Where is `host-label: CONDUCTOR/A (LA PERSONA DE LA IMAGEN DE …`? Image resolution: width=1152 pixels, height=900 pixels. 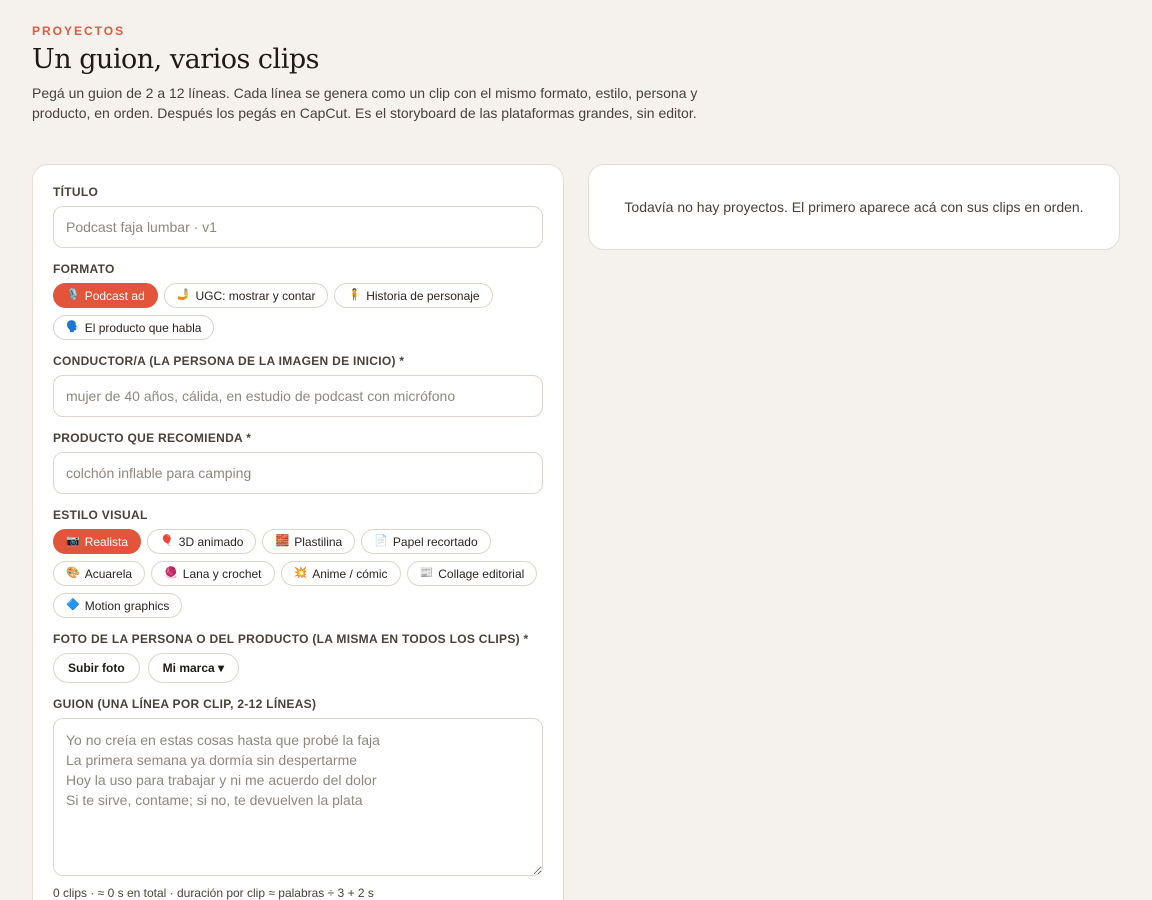 host-label: CONDUCTOR/A (LA PERSONA DE LA IMAGEN DE … is located at coordinates (229, 361).